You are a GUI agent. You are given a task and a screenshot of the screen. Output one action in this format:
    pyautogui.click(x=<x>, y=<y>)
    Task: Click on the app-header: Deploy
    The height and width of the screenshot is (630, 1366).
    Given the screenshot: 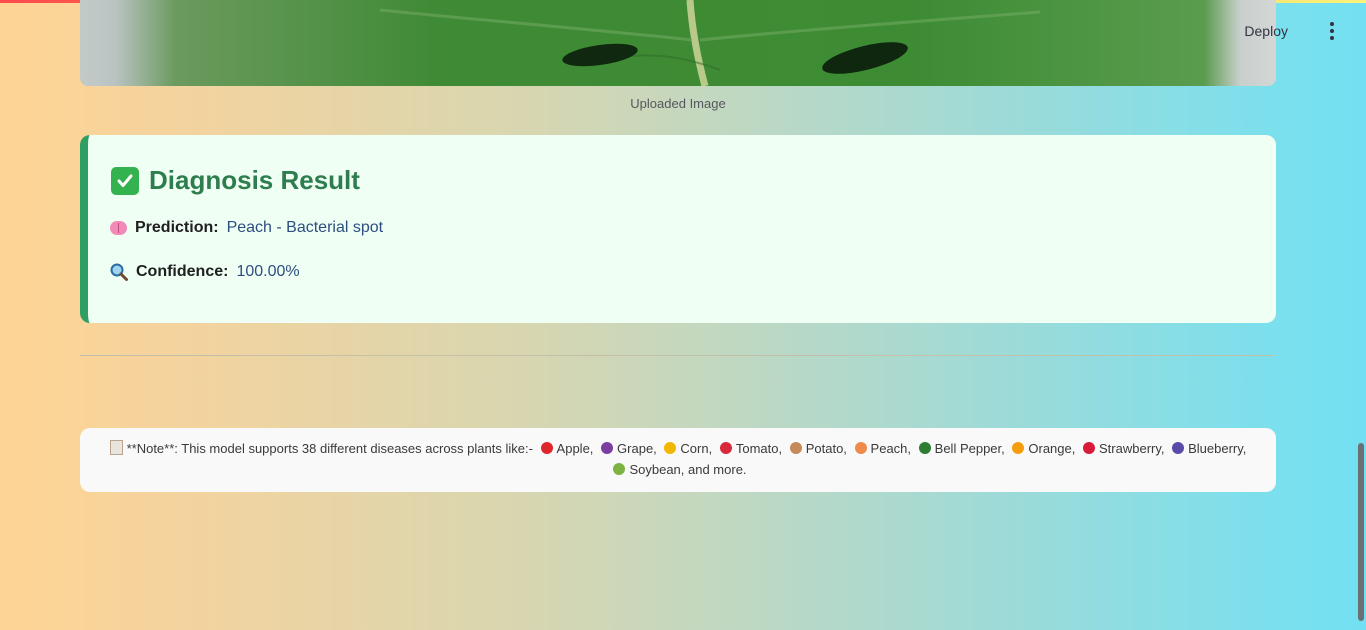 What is the action you would take?
    pyautogui.click(x=683, y=31)
    